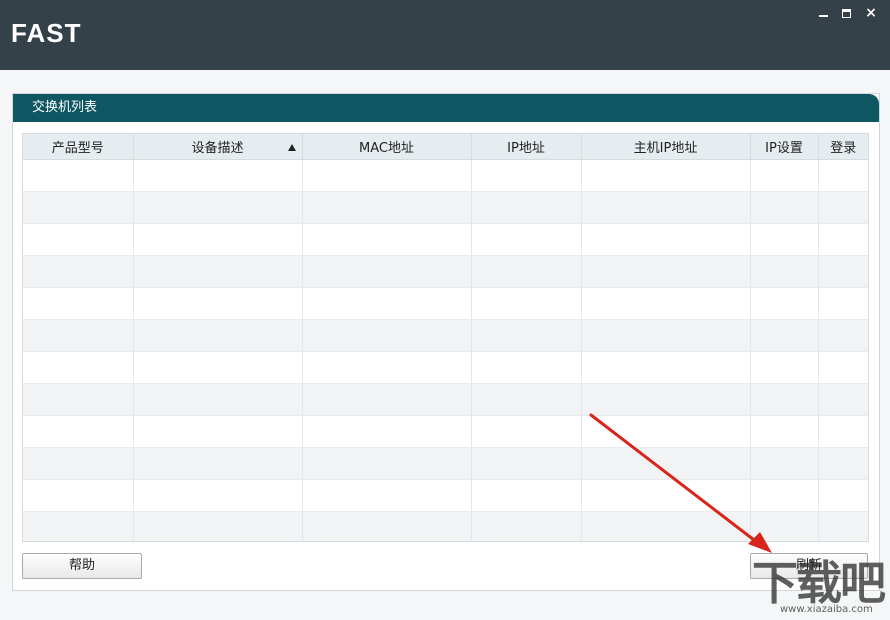 Image resolution: width=890 pixels, height=620 pixels. I want to click on column-header-host-ip: 主机IP地址, so click(666, 147).